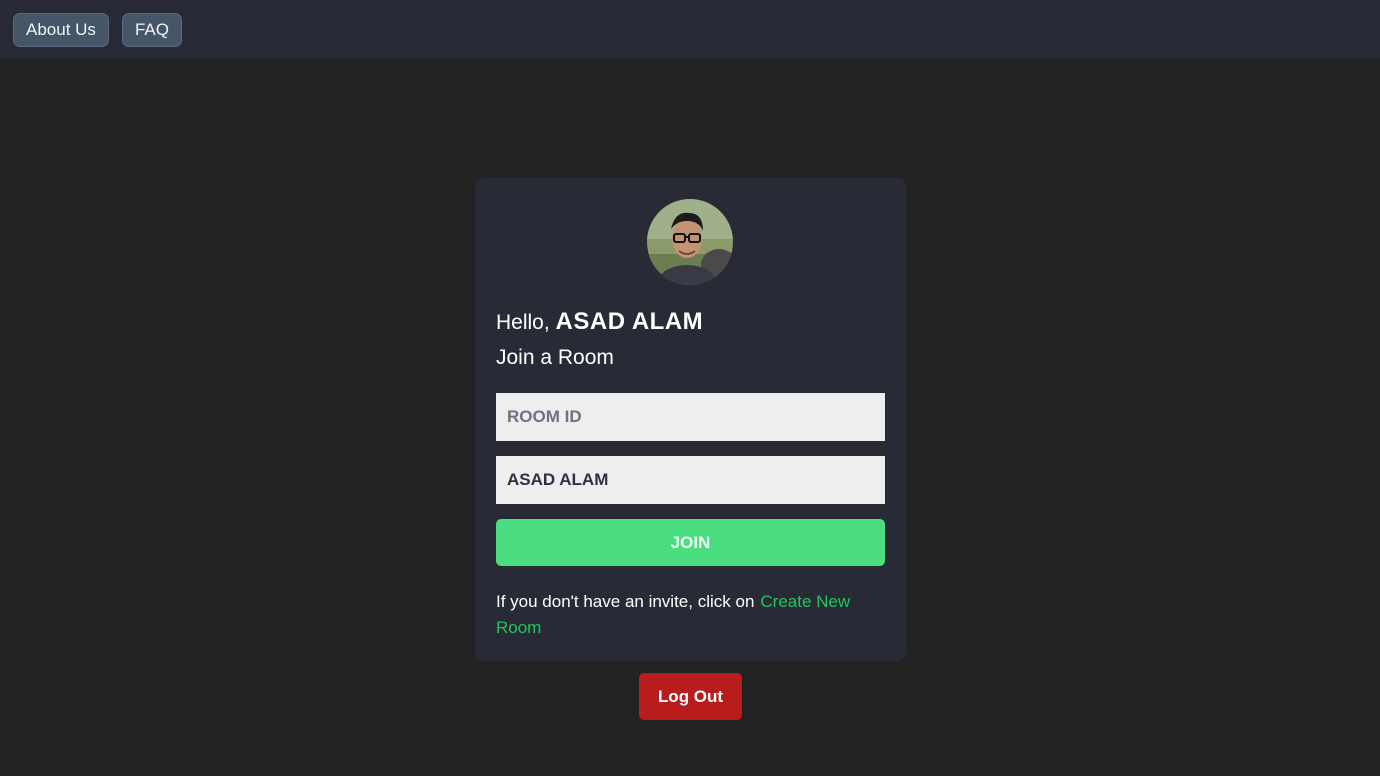 This screenshot has width=1380, height=776. I want to click on greeting: Hello, ASAD ALAM, so click(599, 322).